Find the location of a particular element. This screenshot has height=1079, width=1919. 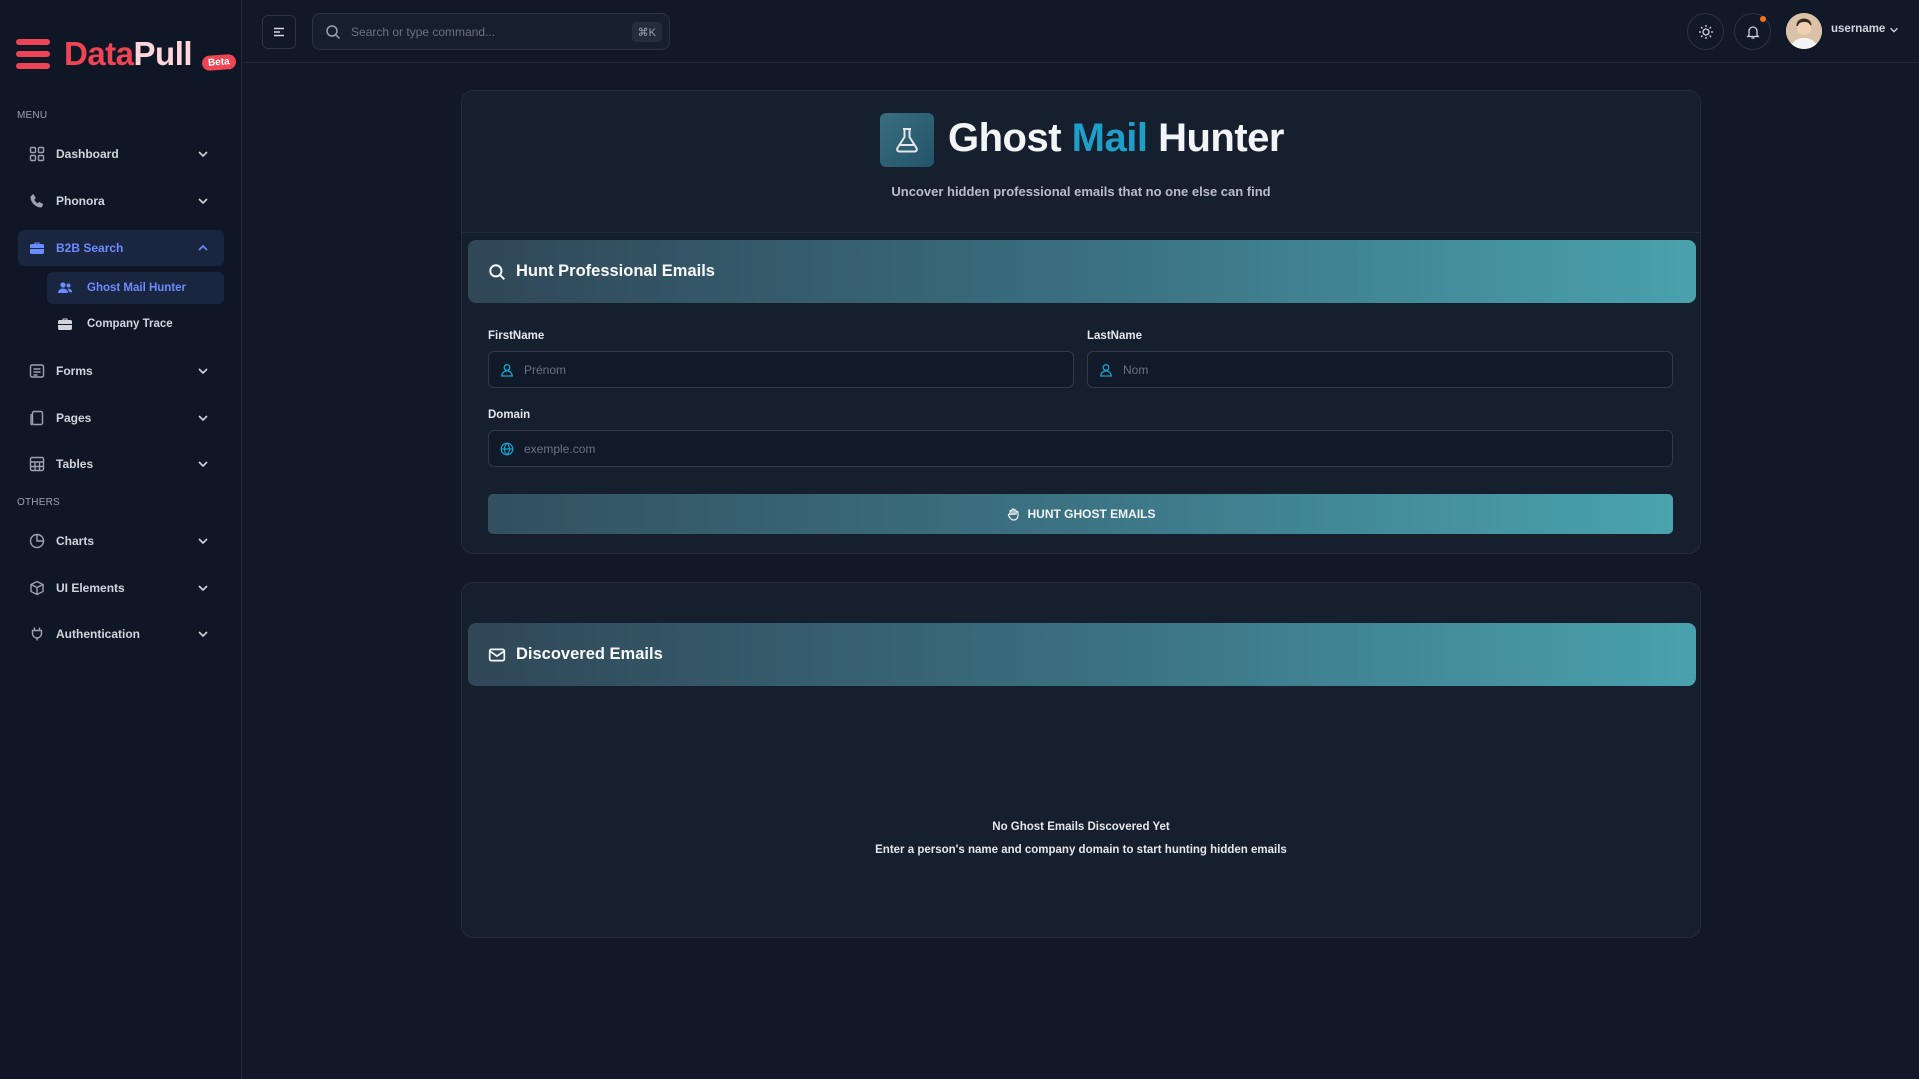

sidebar-item-label: Dashboard is located at coordinates (87, 154).